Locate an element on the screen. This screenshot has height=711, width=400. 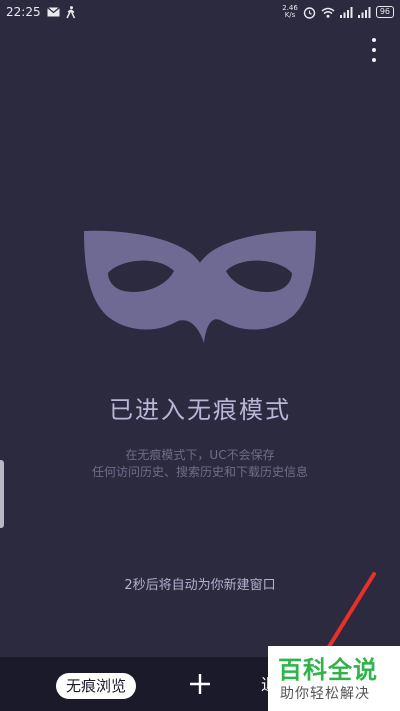
battery-icon: 96 is located at coordinates (384, 12).